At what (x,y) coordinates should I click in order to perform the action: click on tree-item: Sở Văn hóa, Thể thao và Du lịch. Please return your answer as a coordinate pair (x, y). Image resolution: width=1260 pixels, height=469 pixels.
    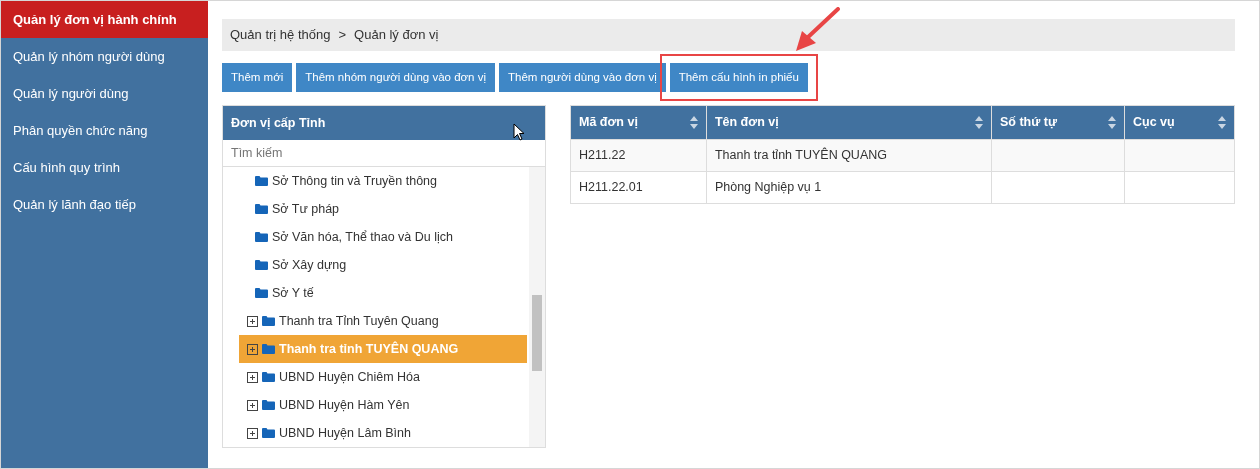
    Looking at the image, I should click on (387, 237).